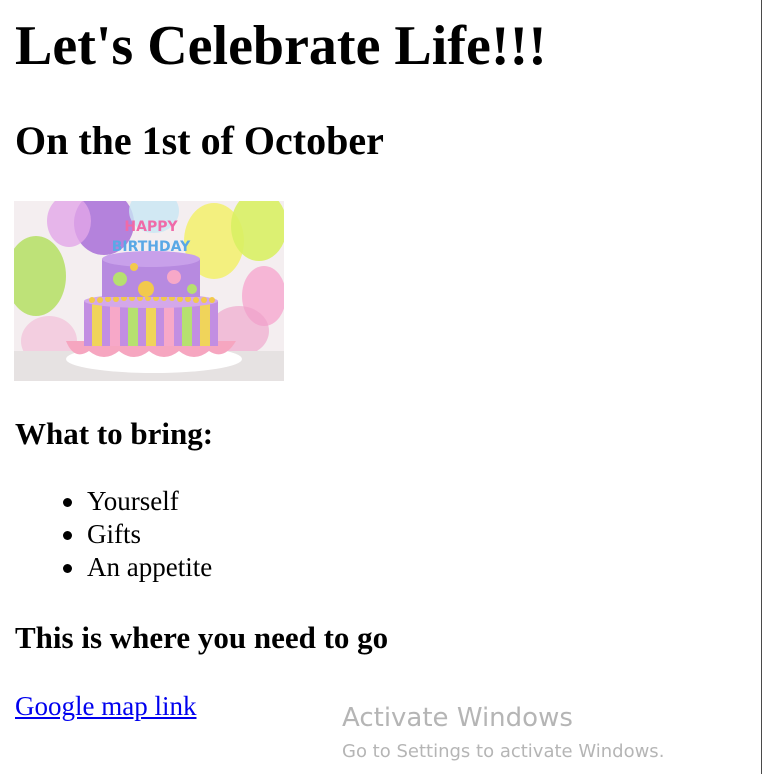 This screenshot has width=763, height=774. Describe the element at coordinates (133, 501) in the screenshot. I see `list-item-label: Yourself` at that location.